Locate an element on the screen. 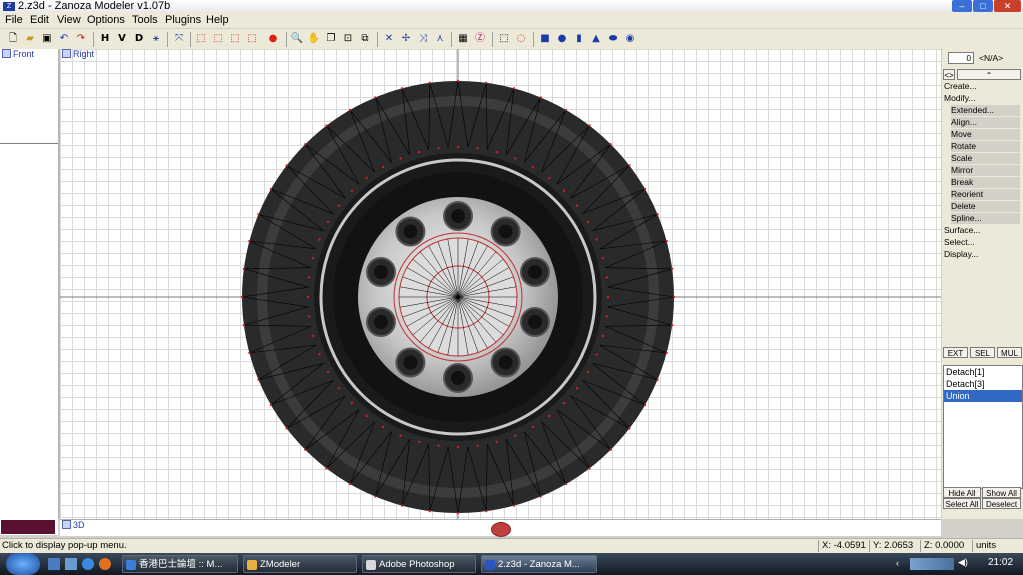 This screenshot has width=1023, height=575. menu-tools: Tools is located at coordinates (145, 20).